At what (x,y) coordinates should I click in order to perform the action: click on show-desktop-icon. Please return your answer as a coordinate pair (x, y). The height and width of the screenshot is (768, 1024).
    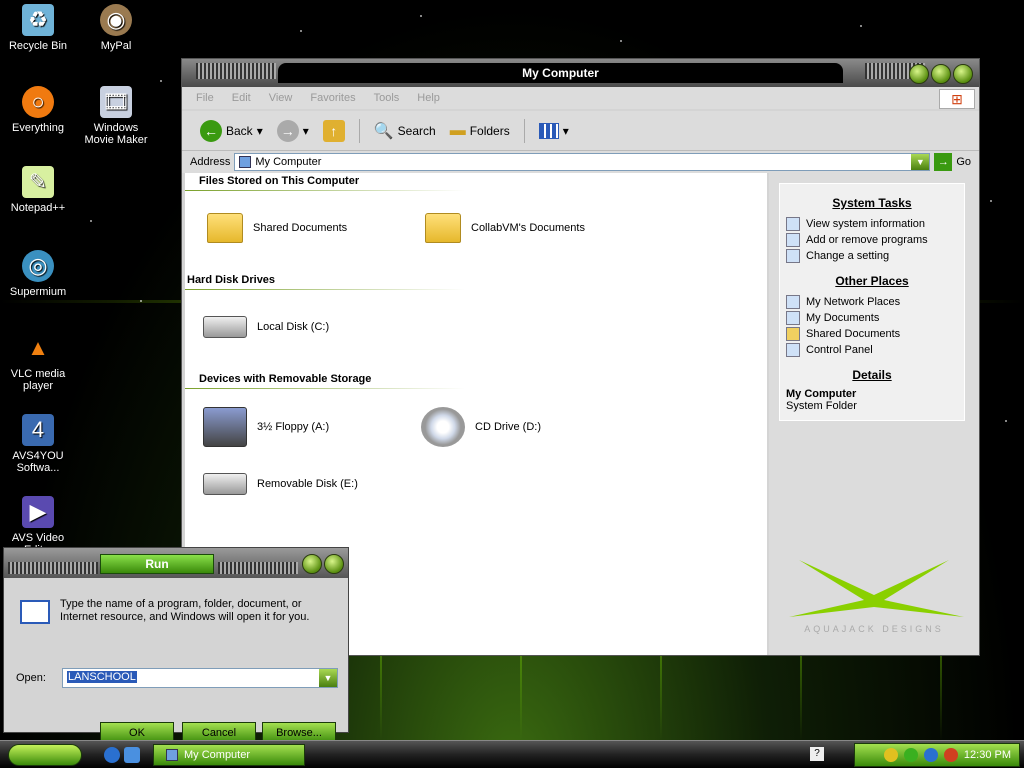
    Looking at the image, I should click on (132, 755).